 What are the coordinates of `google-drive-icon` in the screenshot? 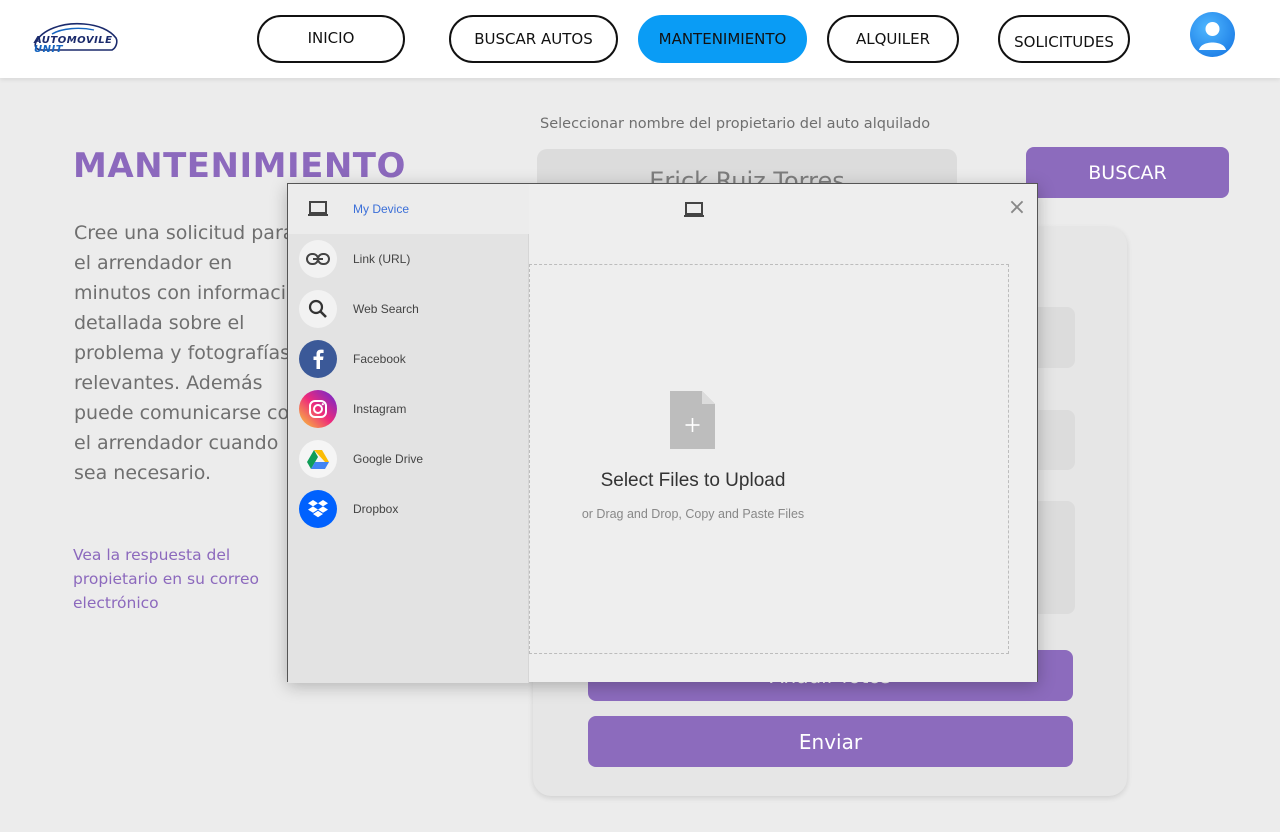 It's located at (318, 459).